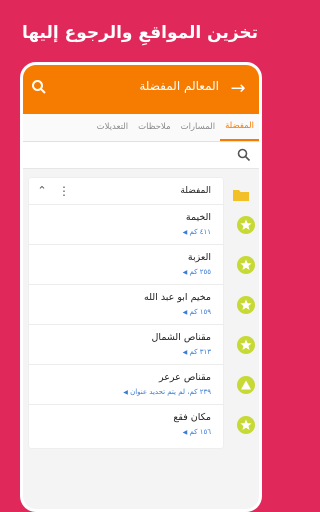  What do you see at coordinates (200, 232) in the screenshot?
I see `item-distance-value: ٤١١ كم` at bounding box center [200, 232].